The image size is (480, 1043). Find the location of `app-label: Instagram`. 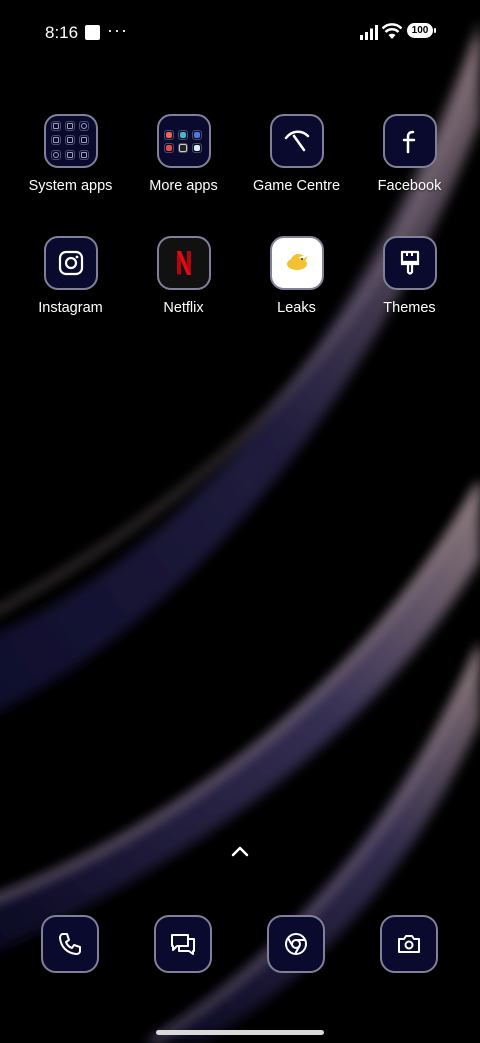

app-label: Instagram is located at coordinates (70, 308).